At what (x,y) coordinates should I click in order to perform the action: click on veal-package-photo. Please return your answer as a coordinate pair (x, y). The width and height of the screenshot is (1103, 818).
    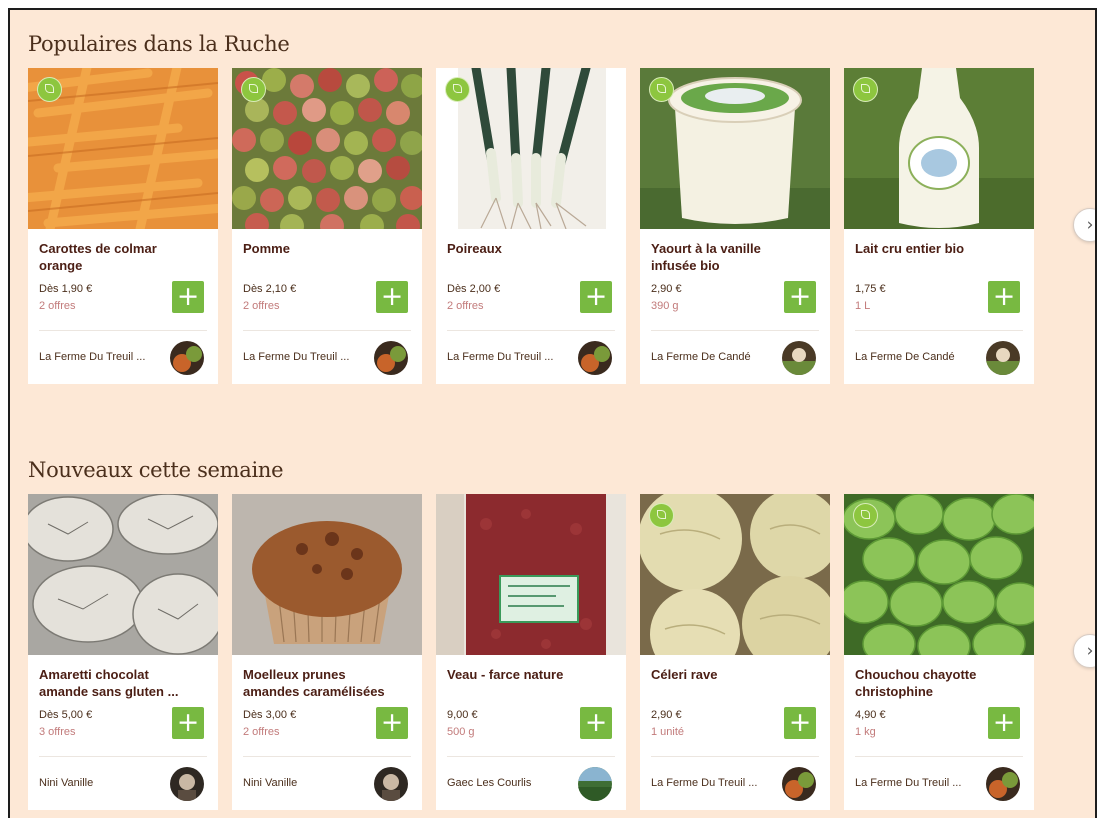
    Looking at the image, I should click on (531, 574).